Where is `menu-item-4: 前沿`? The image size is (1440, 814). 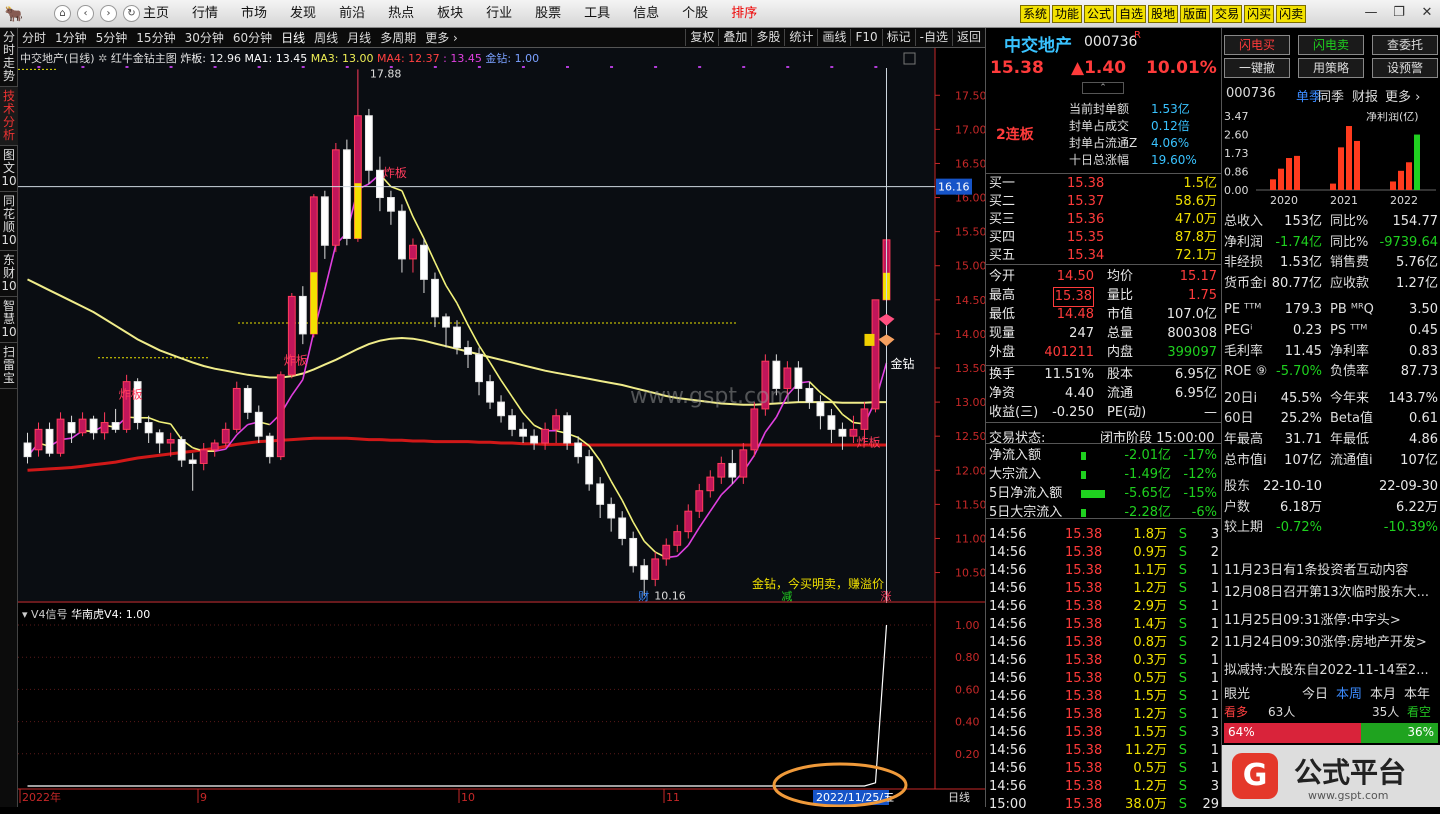
menu-item-4: 前沿 is located at coordinates (352, 14).